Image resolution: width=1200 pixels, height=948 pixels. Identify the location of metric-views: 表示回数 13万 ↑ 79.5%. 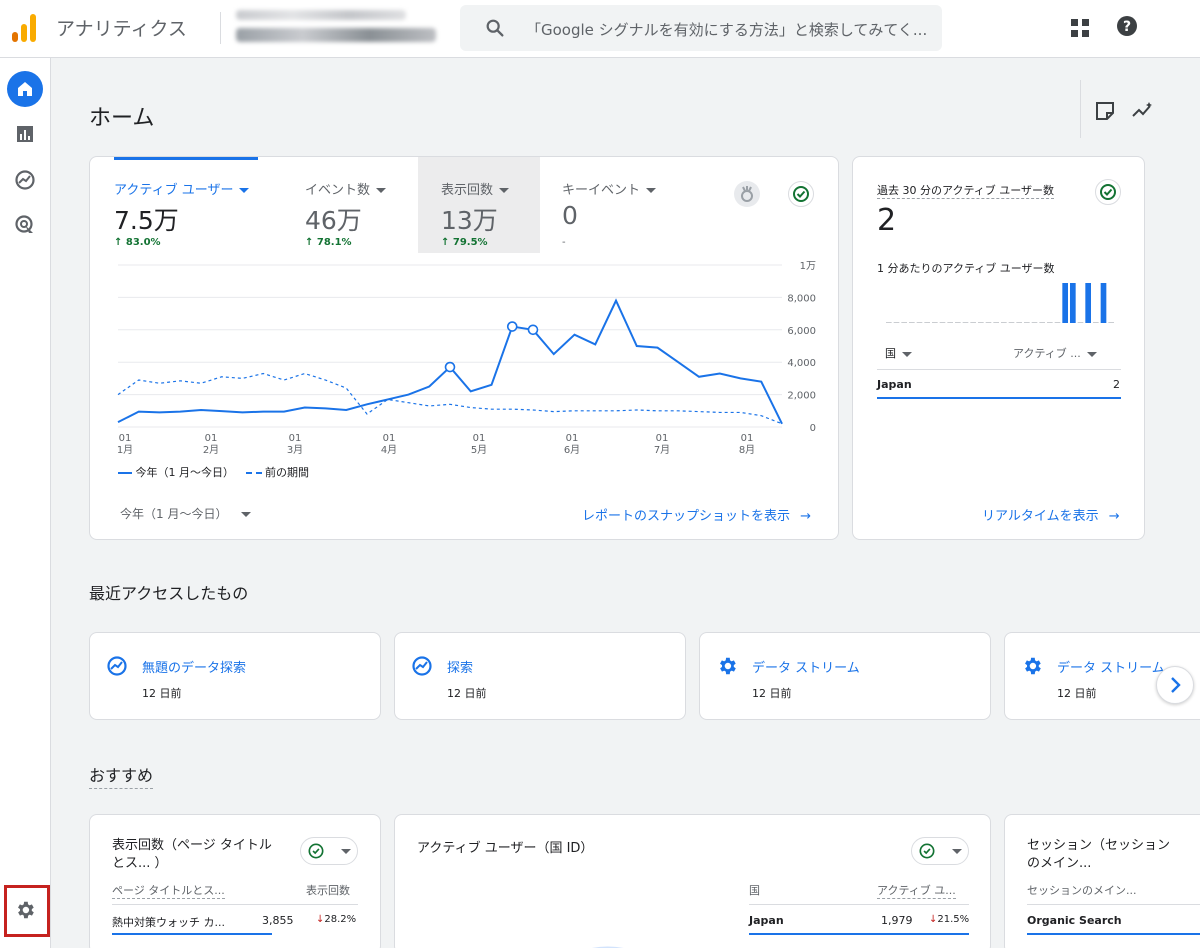
(496, 205).